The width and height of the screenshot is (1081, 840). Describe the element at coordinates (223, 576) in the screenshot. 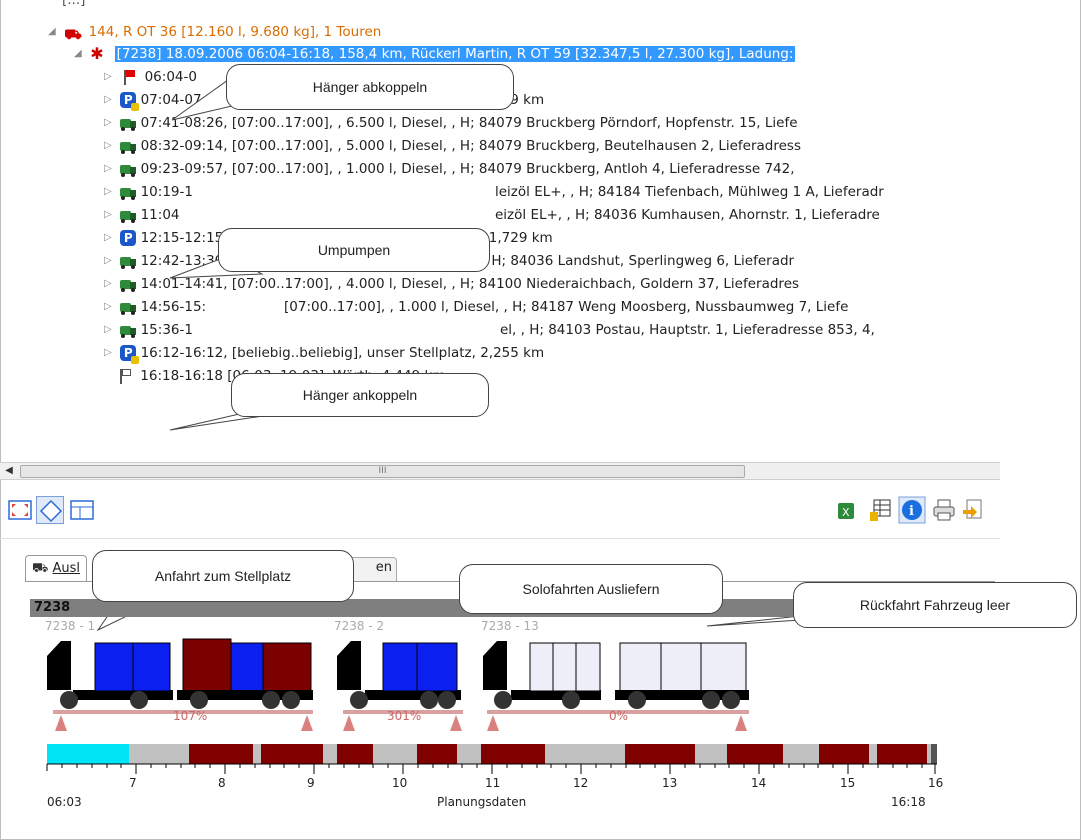

I see `callout-anfahrt: Anfahrt zum Stellplatz` at that location.